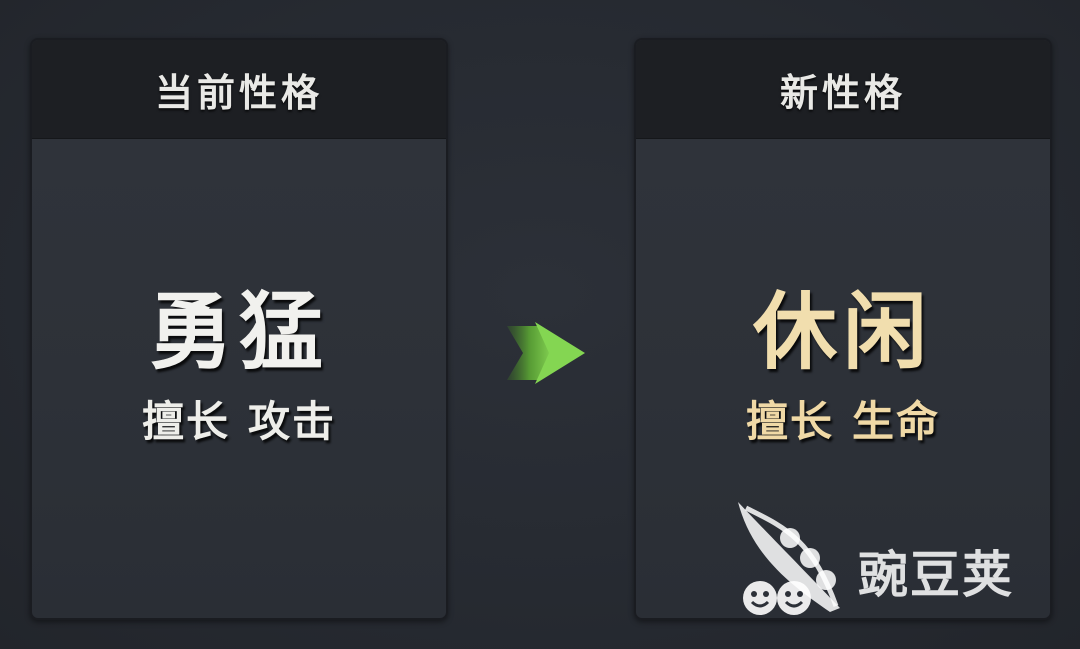 This screenshot has width=1080, height=649. What do you see at coordinates (239, 418) in the screenshot?
I see `current-trait-skill: 擅长 攻击` at bounding box center [239, 418].